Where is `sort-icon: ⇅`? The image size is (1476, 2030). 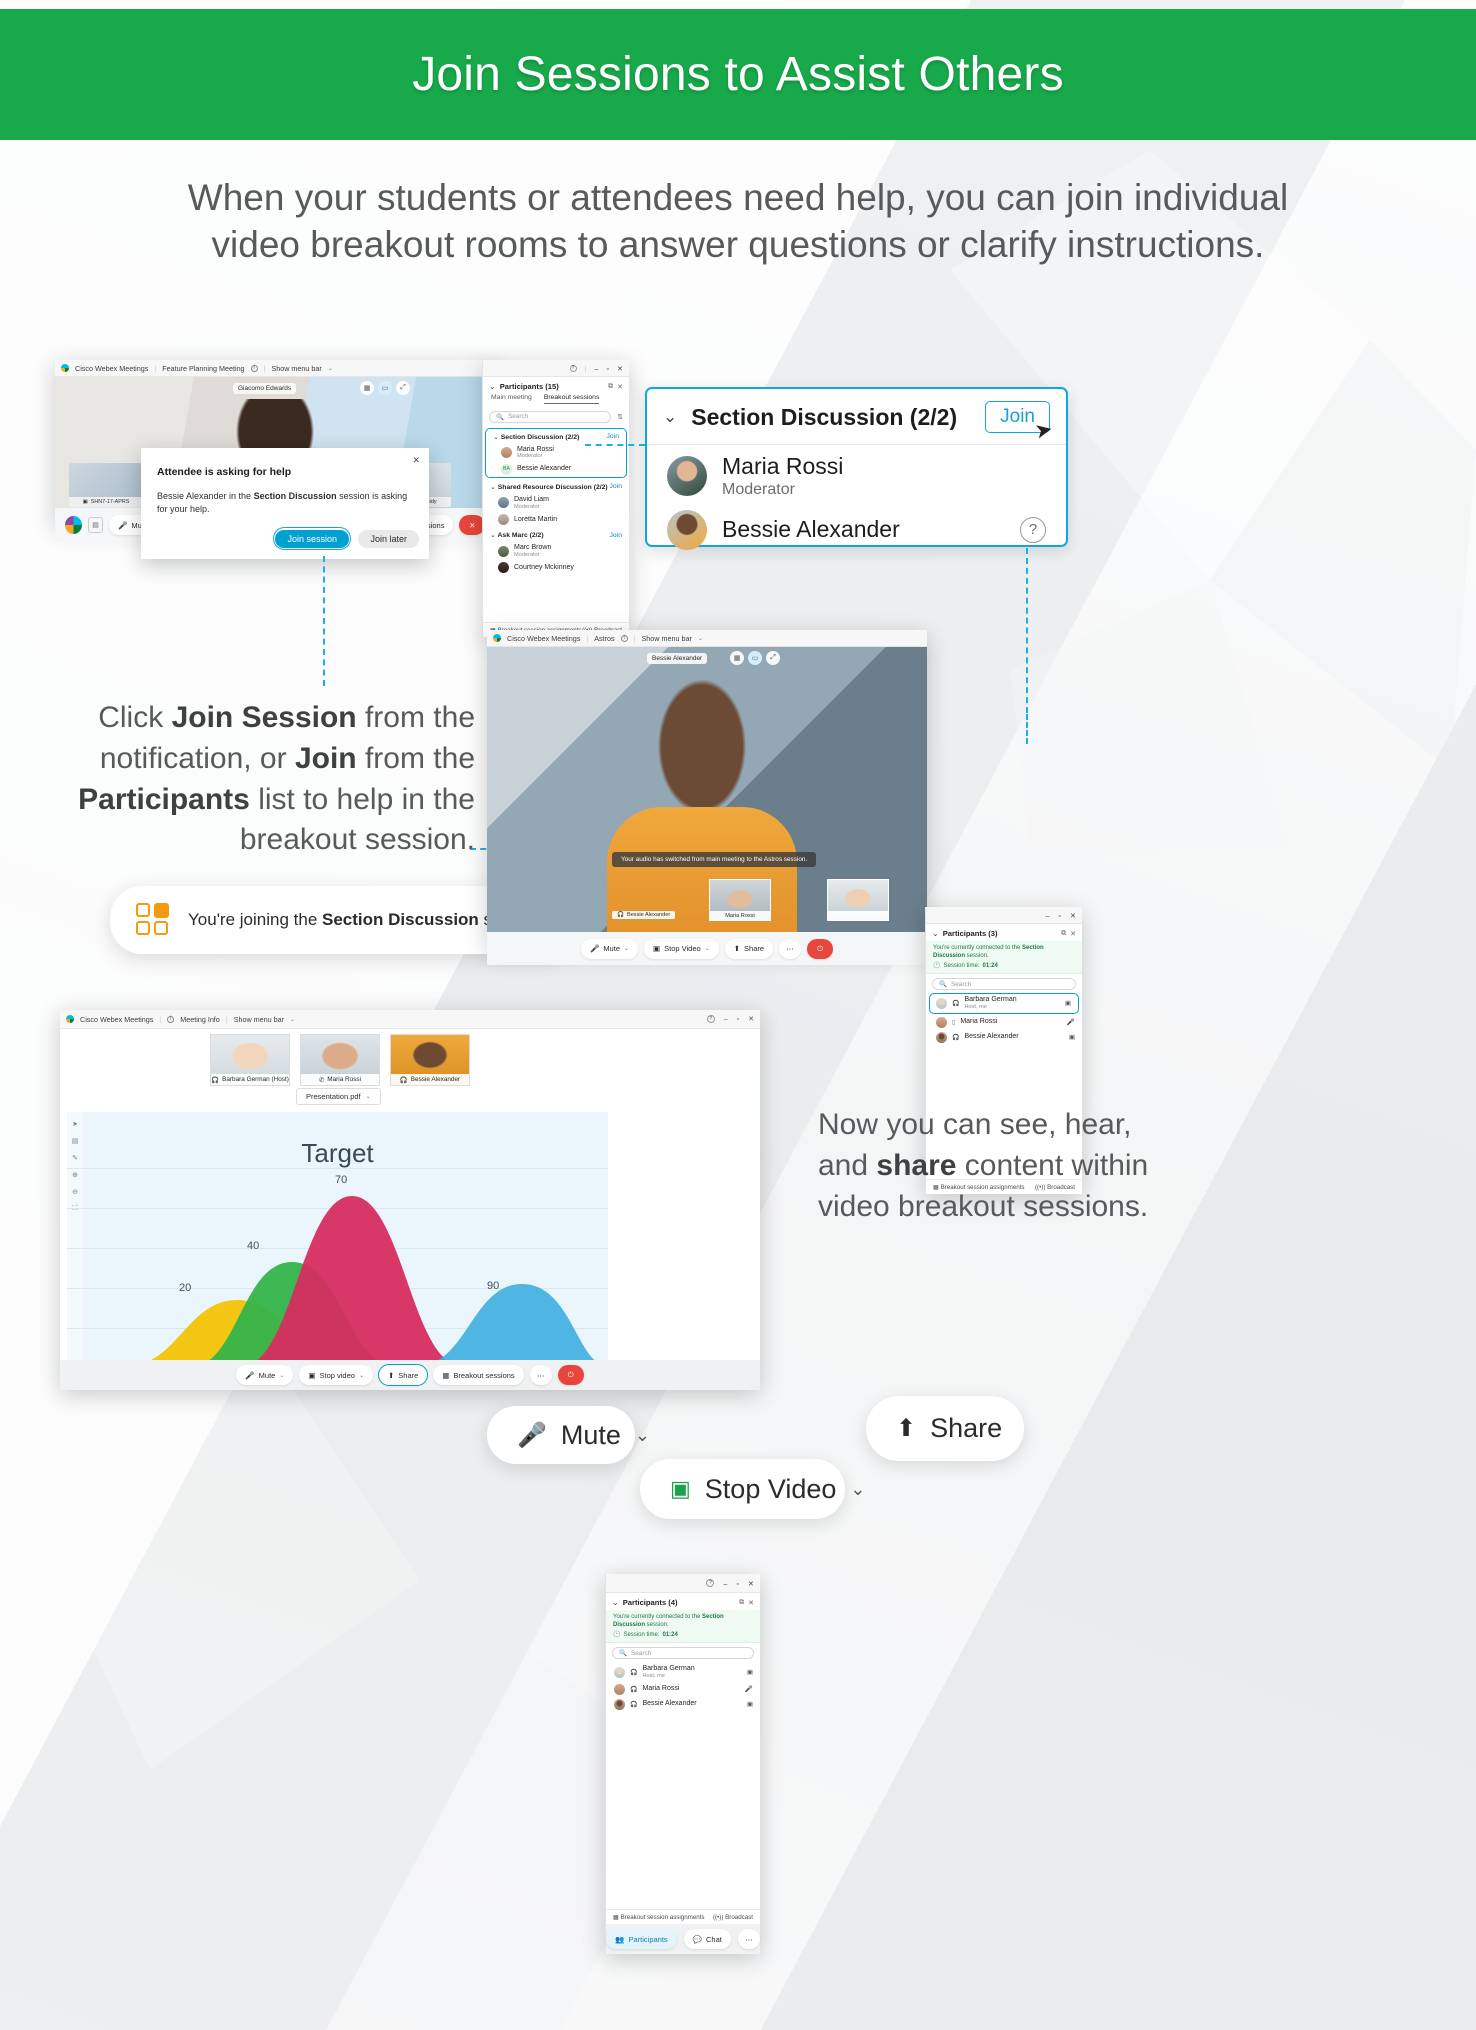
sort-icon: ⇅ is located at coordinates (623, 417).